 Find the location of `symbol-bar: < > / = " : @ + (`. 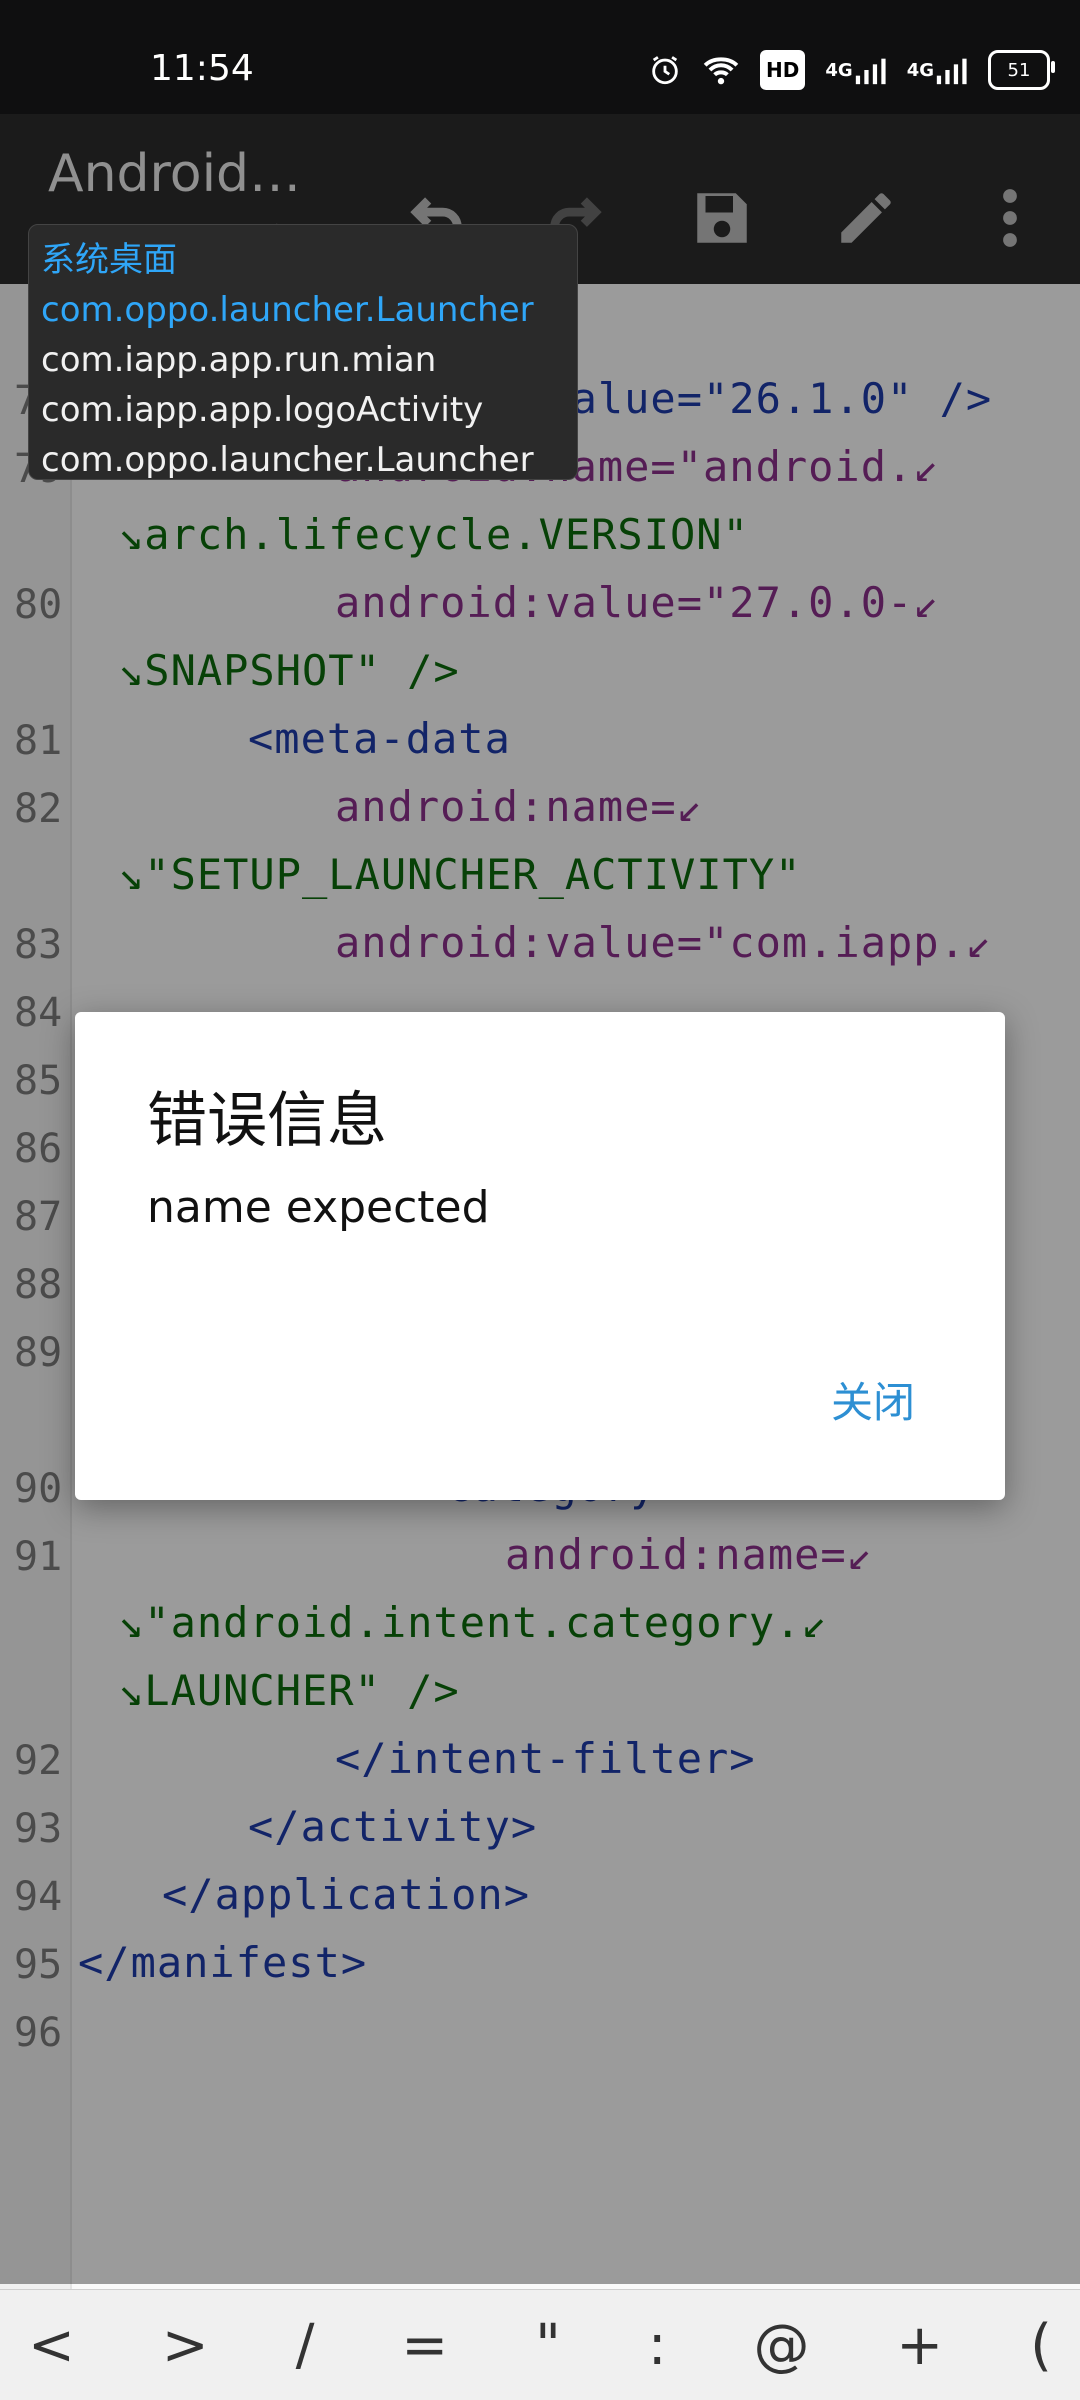

symbol-bar: < > / = " : @ + ( is located at coordinates (540, 2344).